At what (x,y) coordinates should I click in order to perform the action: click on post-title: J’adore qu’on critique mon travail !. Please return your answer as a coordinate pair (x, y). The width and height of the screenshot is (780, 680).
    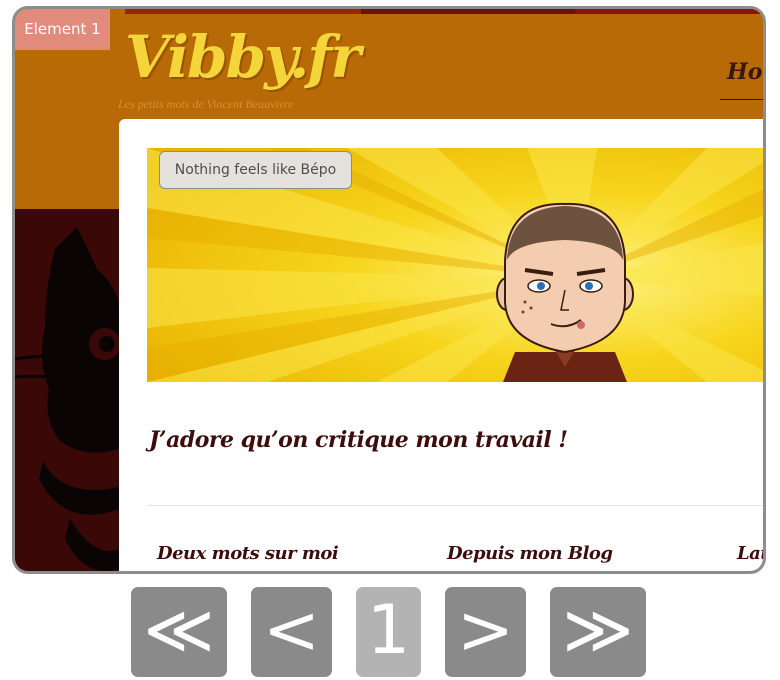
    Looking at the image, I should click on (358, 440).